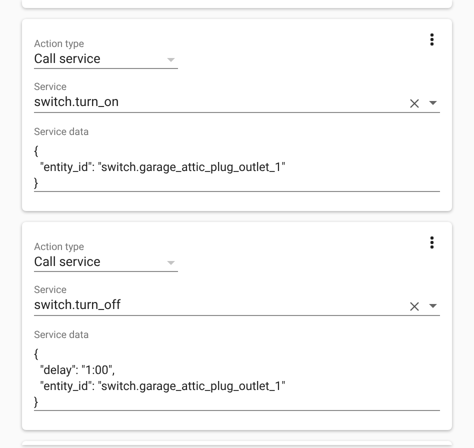 The height and width of the screenshot is (448, 474). What do you see at coordinates (237, 306) in the screenshot?
I see `service-combobox: switch.turn_off` at bounding box center [237, 306].